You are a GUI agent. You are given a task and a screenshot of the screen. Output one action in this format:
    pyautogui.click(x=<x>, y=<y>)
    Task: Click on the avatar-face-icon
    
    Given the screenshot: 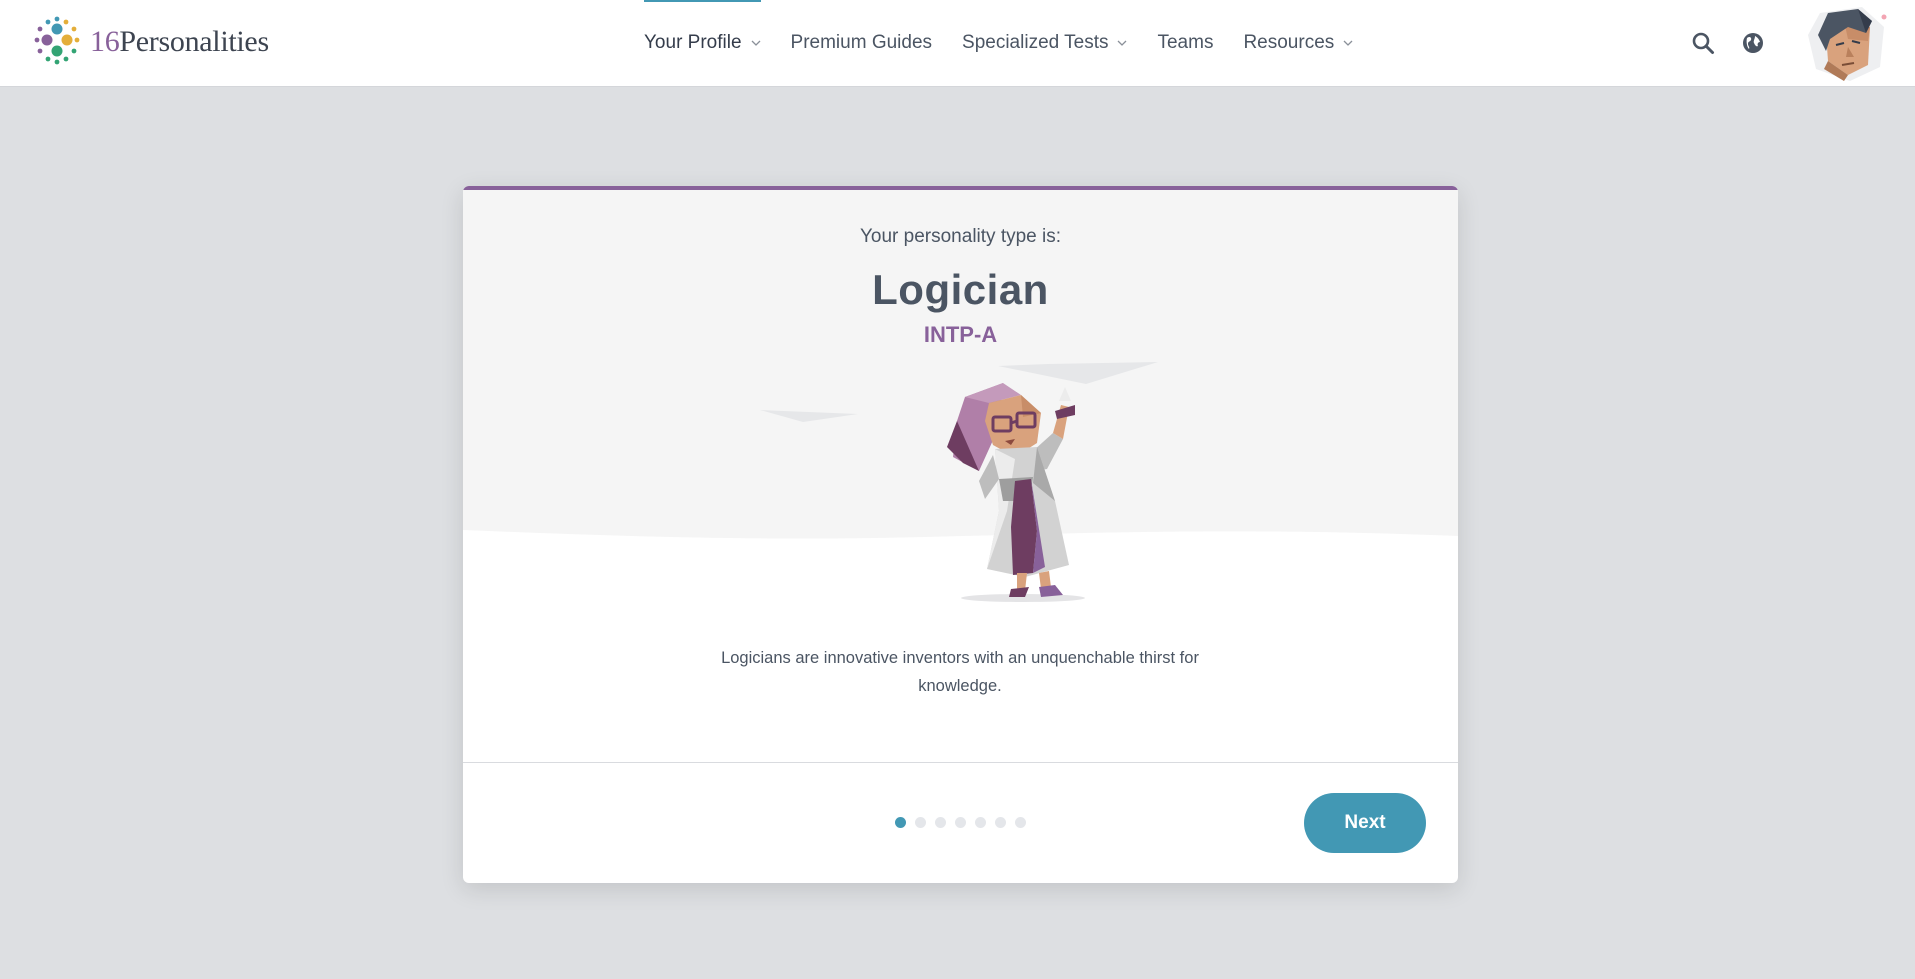 What is the action you would take?
    pyautogui.click(x=1847, y=44)
    